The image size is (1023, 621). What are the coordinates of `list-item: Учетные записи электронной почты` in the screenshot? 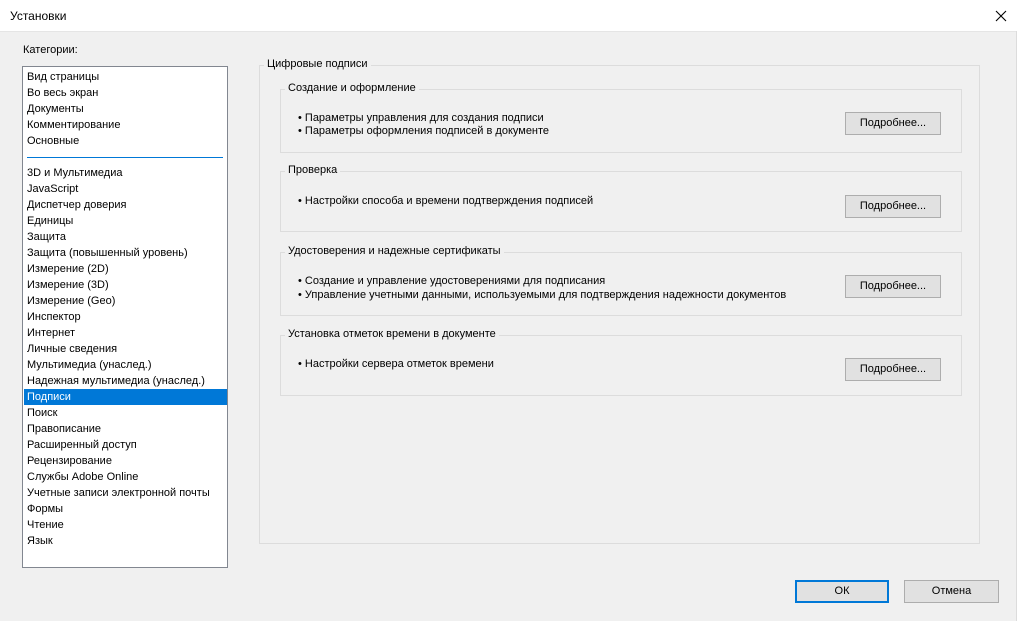 It's located at (125, 493).